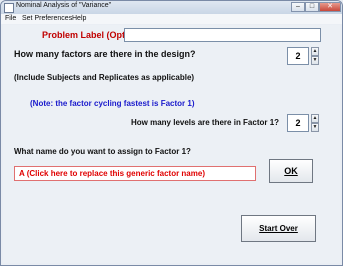  What do you see at coordinates (205, 122) in the screenshot?
I see `levels-question: How many levels are there in Factor 1?` at bounding box center [205, 122].